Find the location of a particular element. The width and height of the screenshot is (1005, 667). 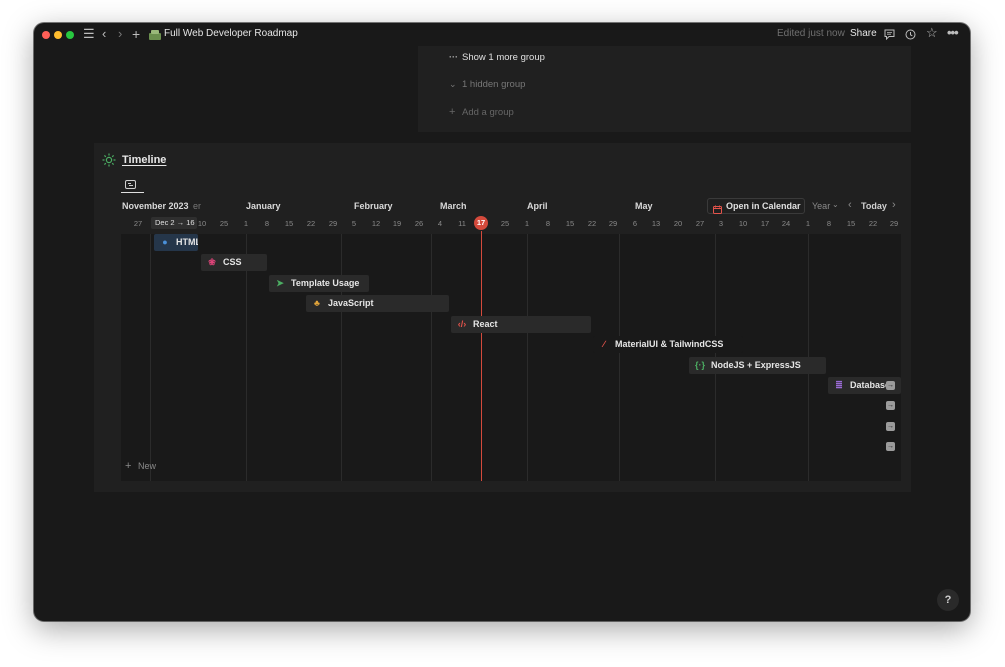

palette-icon: ❀ is located at coordinates (212, 262).